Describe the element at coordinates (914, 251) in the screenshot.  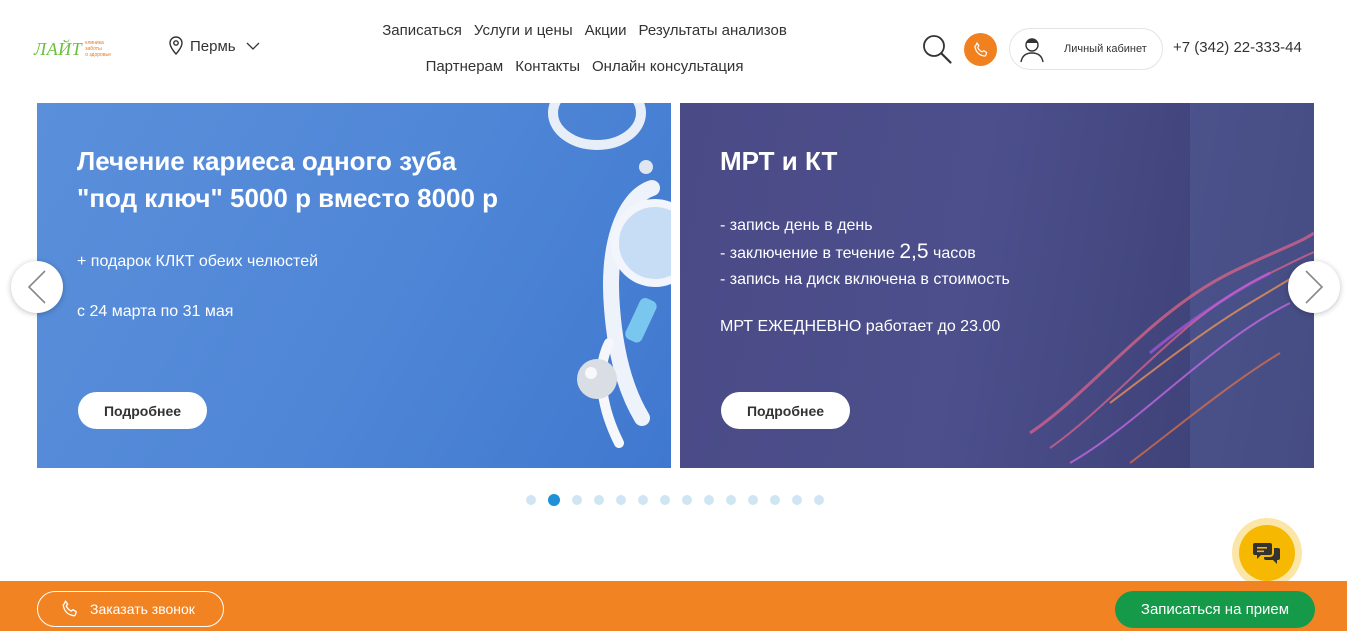
I see `slide-feature-number: 2,5` at that location.